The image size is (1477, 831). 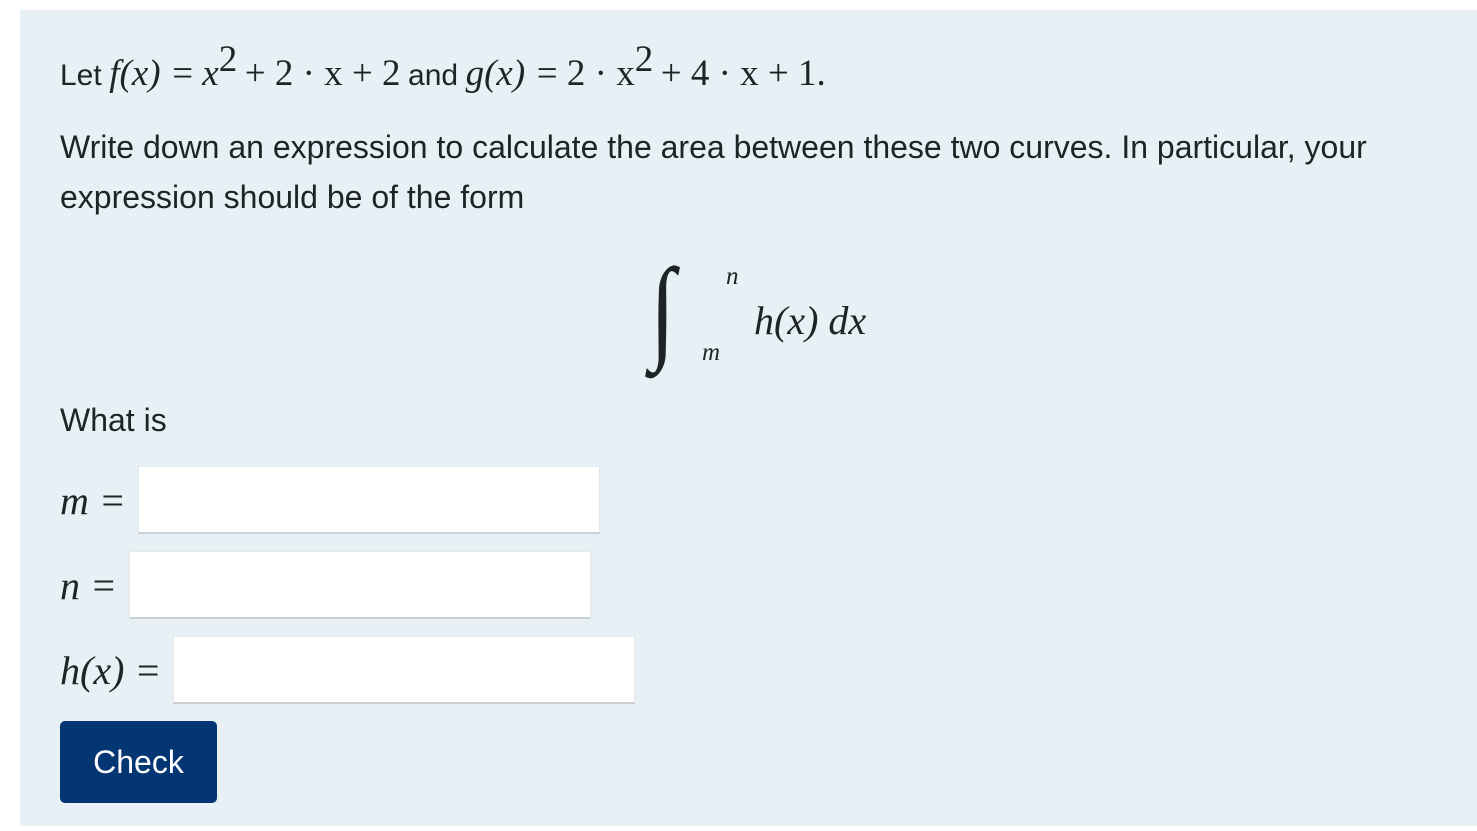 I want to click on and-word: and, so click(x=433, y=75).